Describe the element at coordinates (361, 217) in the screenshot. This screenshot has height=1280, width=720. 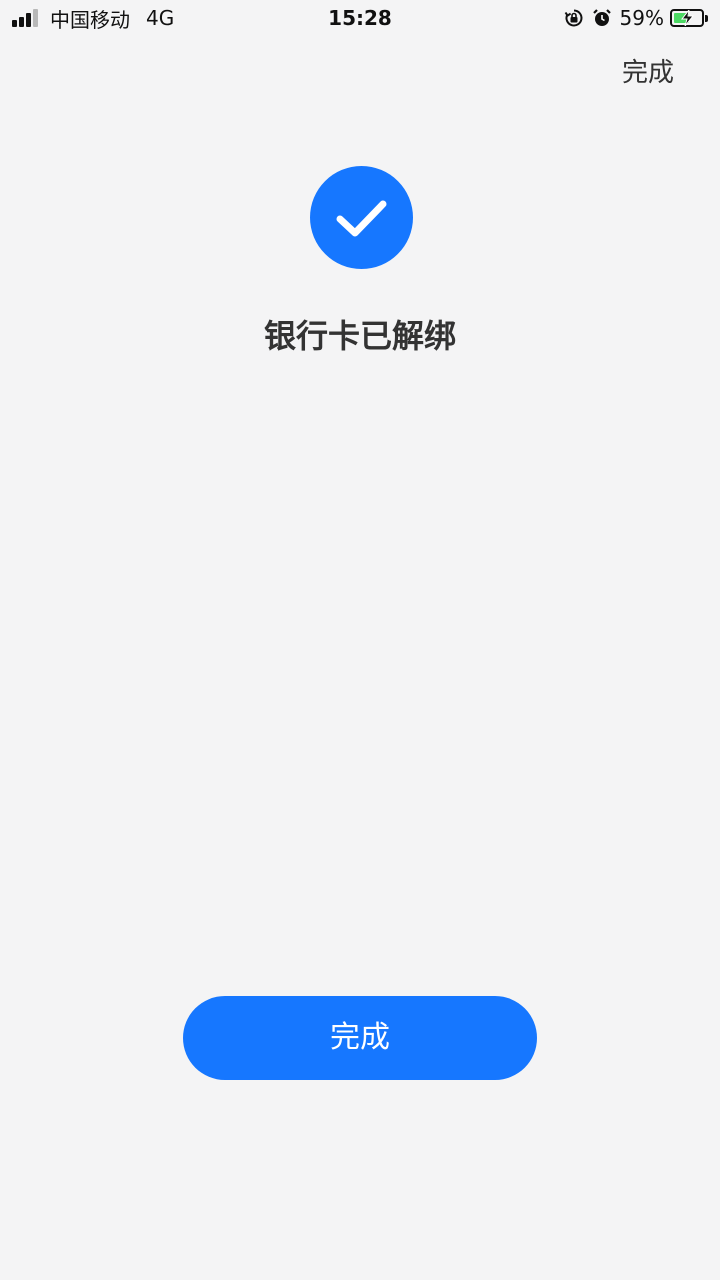
I see `check-icon` at that location.